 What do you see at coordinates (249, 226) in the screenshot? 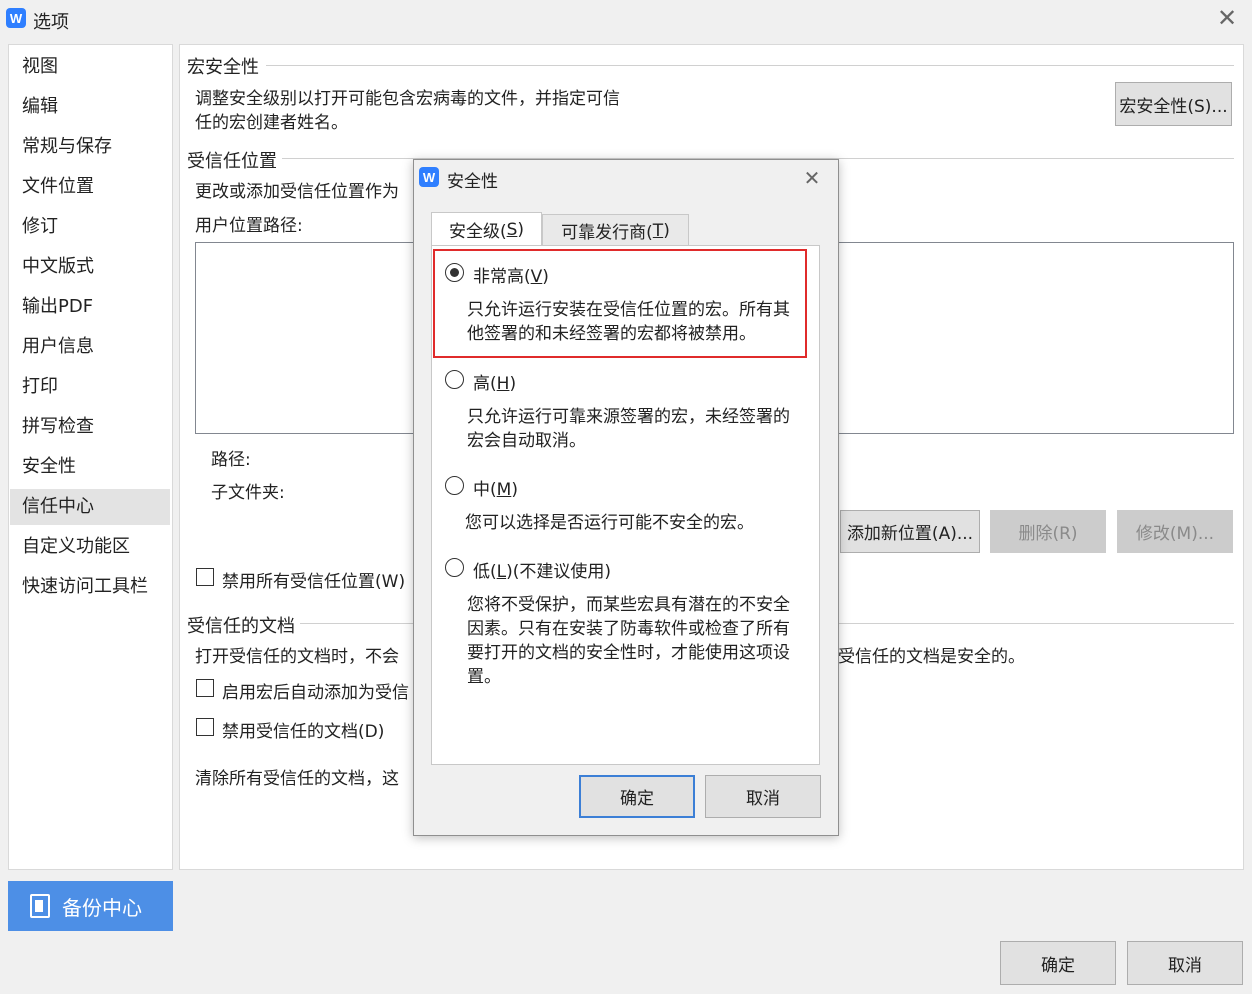
I see `user-location-path-label: 用户位置路径:` at bounding box center [249, 226].